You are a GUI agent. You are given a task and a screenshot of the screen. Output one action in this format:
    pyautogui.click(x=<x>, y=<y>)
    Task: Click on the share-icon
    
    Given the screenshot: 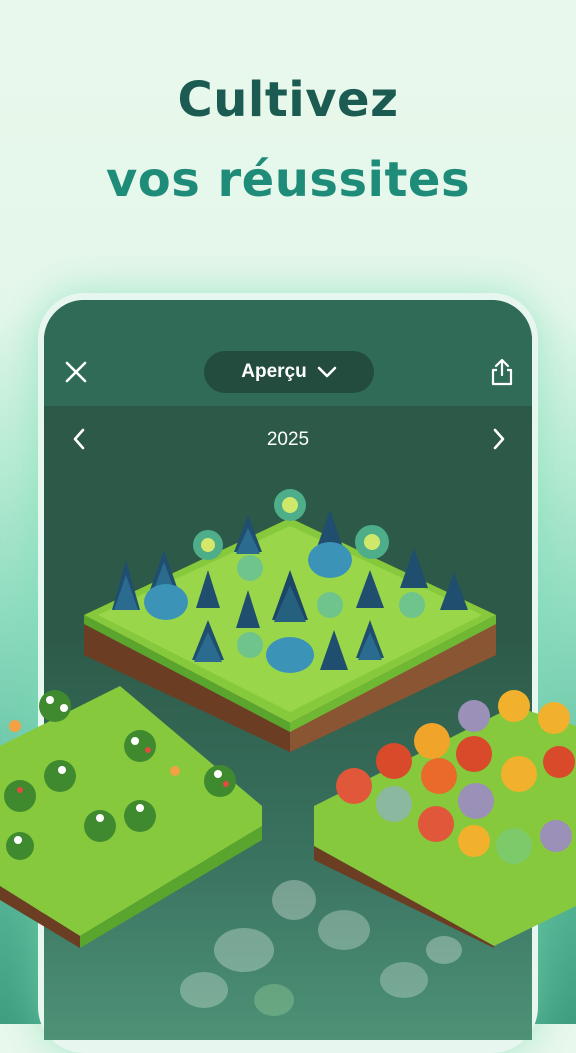 What is the action you would take?
    pyautogui.click(x=502, y=372)
    